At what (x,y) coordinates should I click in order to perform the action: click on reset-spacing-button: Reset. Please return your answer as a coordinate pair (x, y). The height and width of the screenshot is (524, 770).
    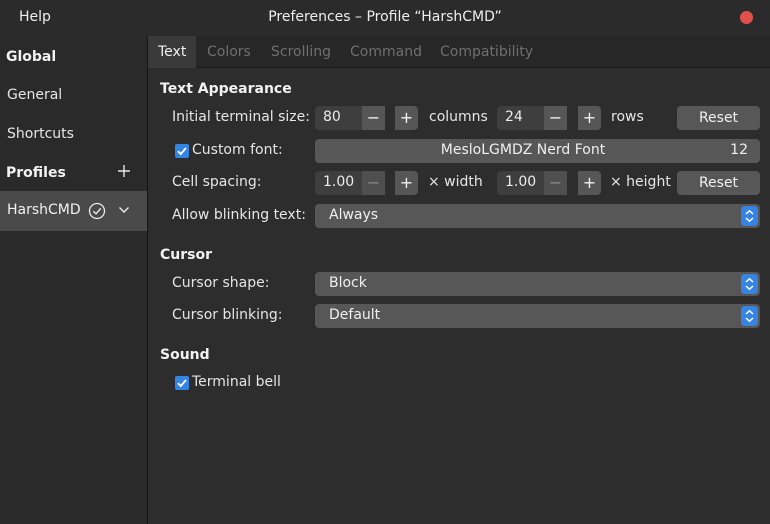
    Looking at the image, I should click on (718, 183).